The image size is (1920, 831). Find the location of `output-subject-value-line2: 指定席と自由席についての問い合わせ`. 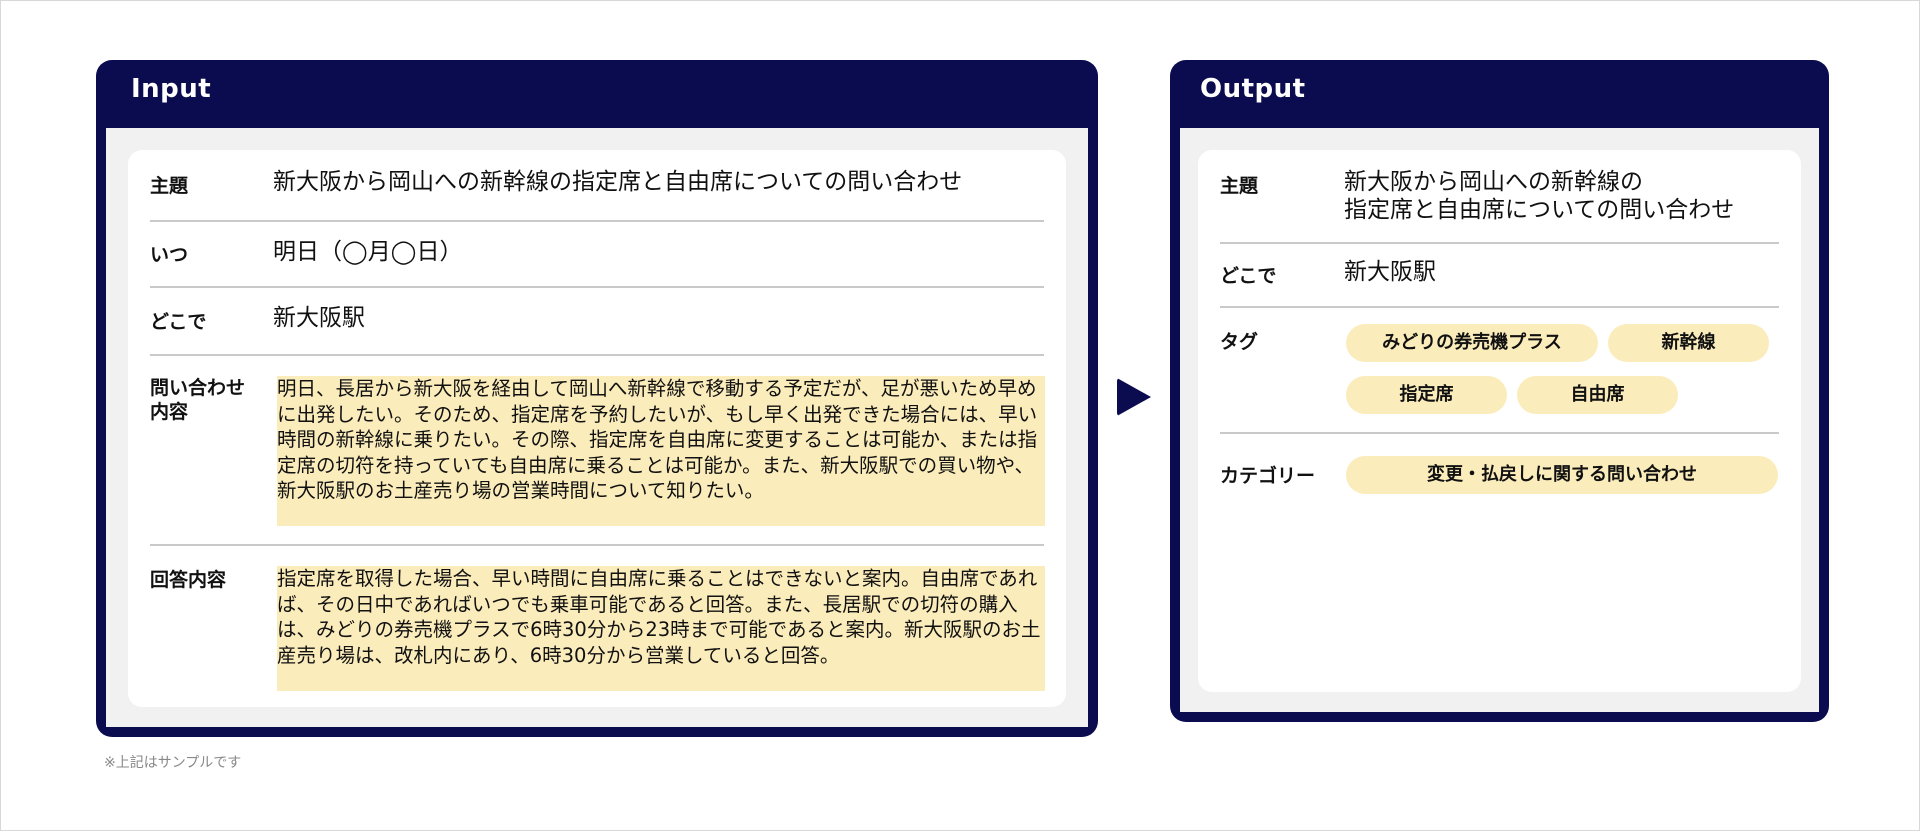

output-subject-value-line2: 指定席と自由席についての問い合わせ is located at coordinates (1539, 210).